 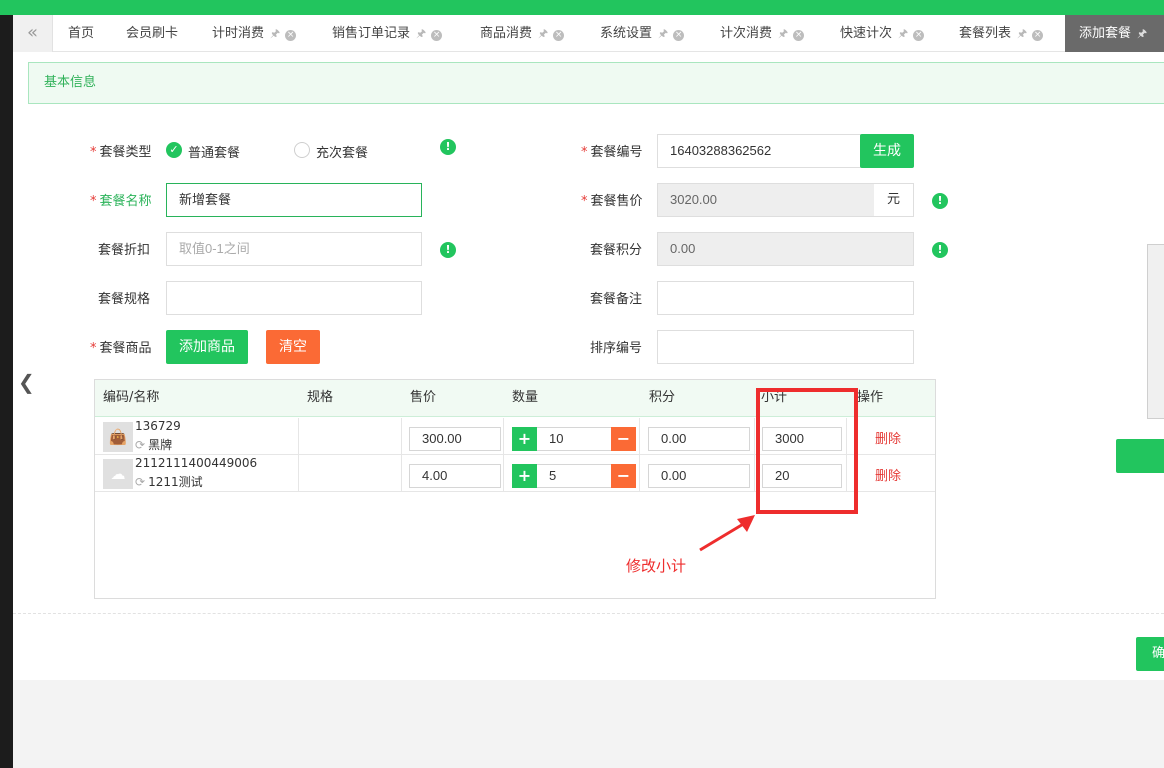 What do you see at coordinates (616, 299) in the screenshot?
I see `package-remark-label: 套餐备注` at bounding box center [616, 299].